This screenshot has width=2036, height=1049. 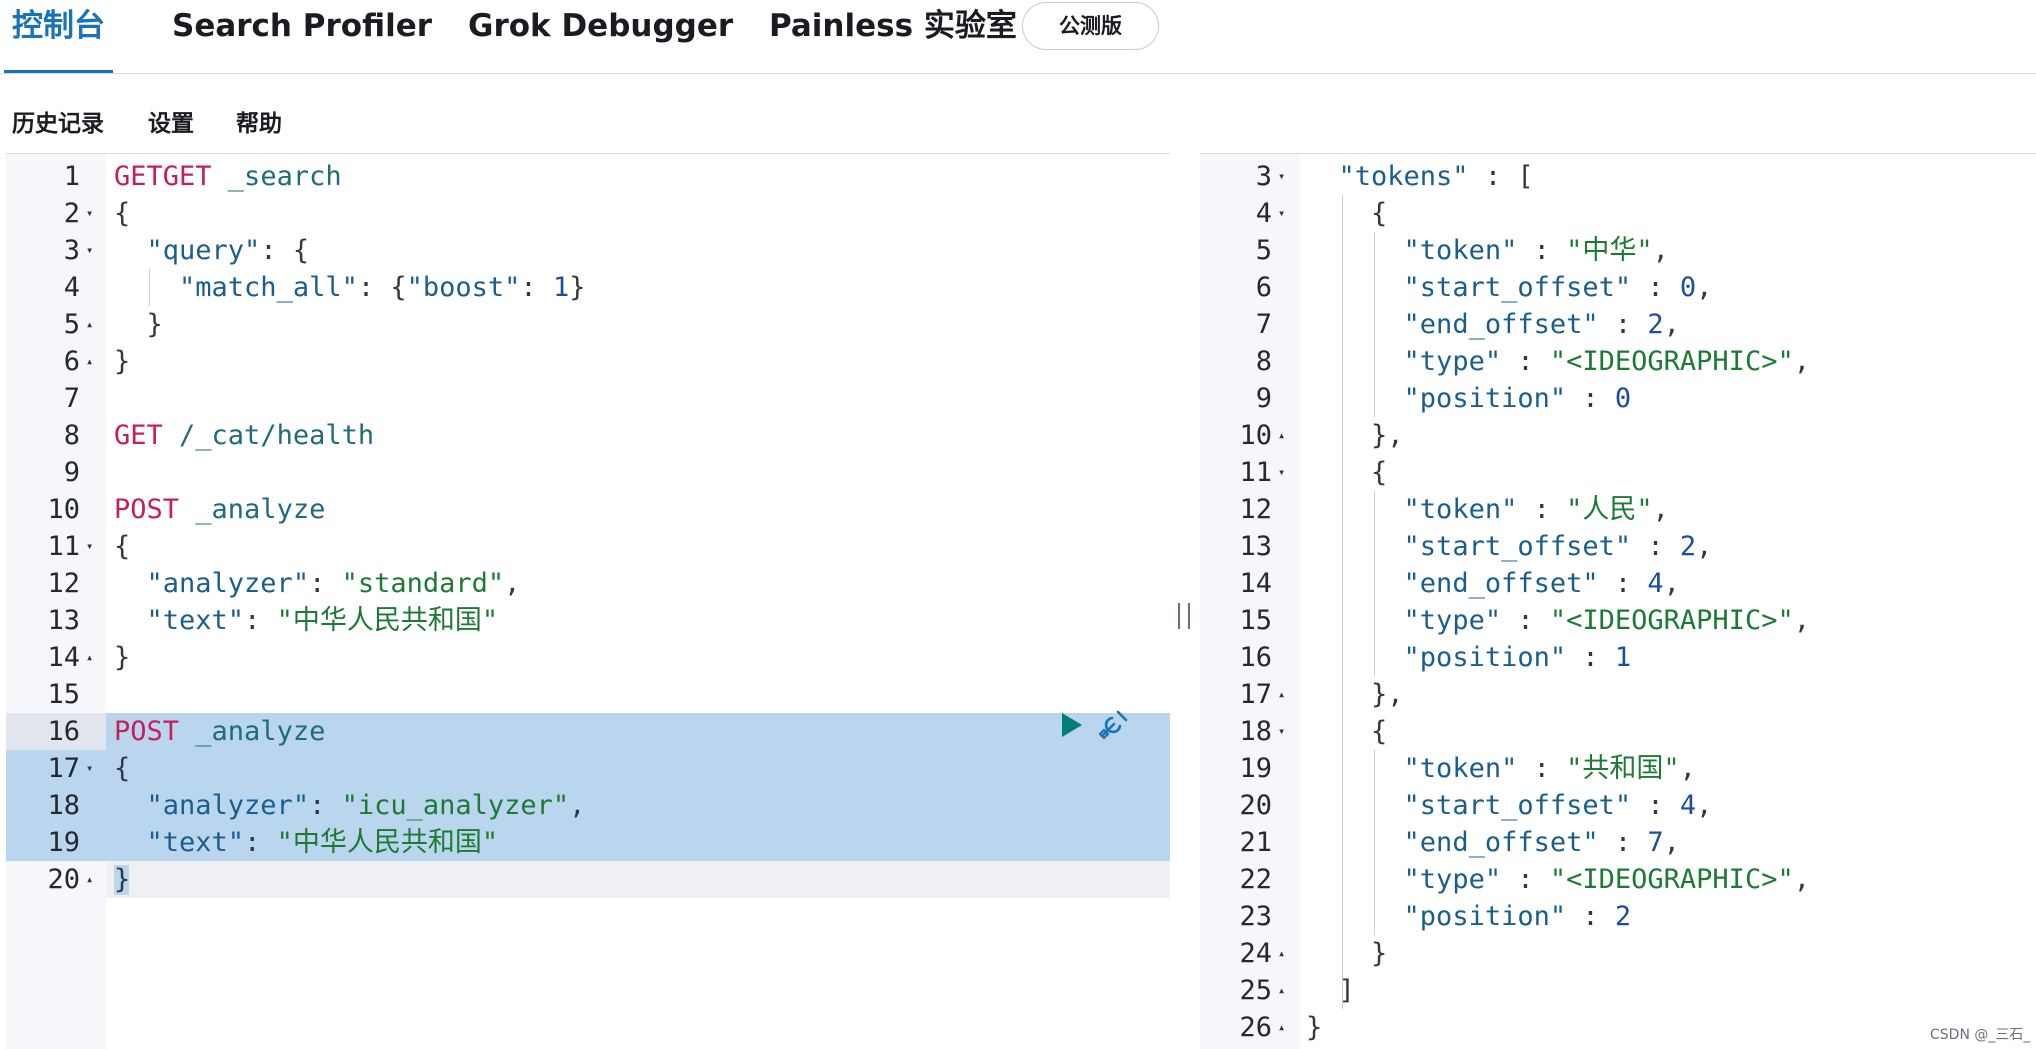 I want to click on line-number: 5, so click(x=71, y=324).